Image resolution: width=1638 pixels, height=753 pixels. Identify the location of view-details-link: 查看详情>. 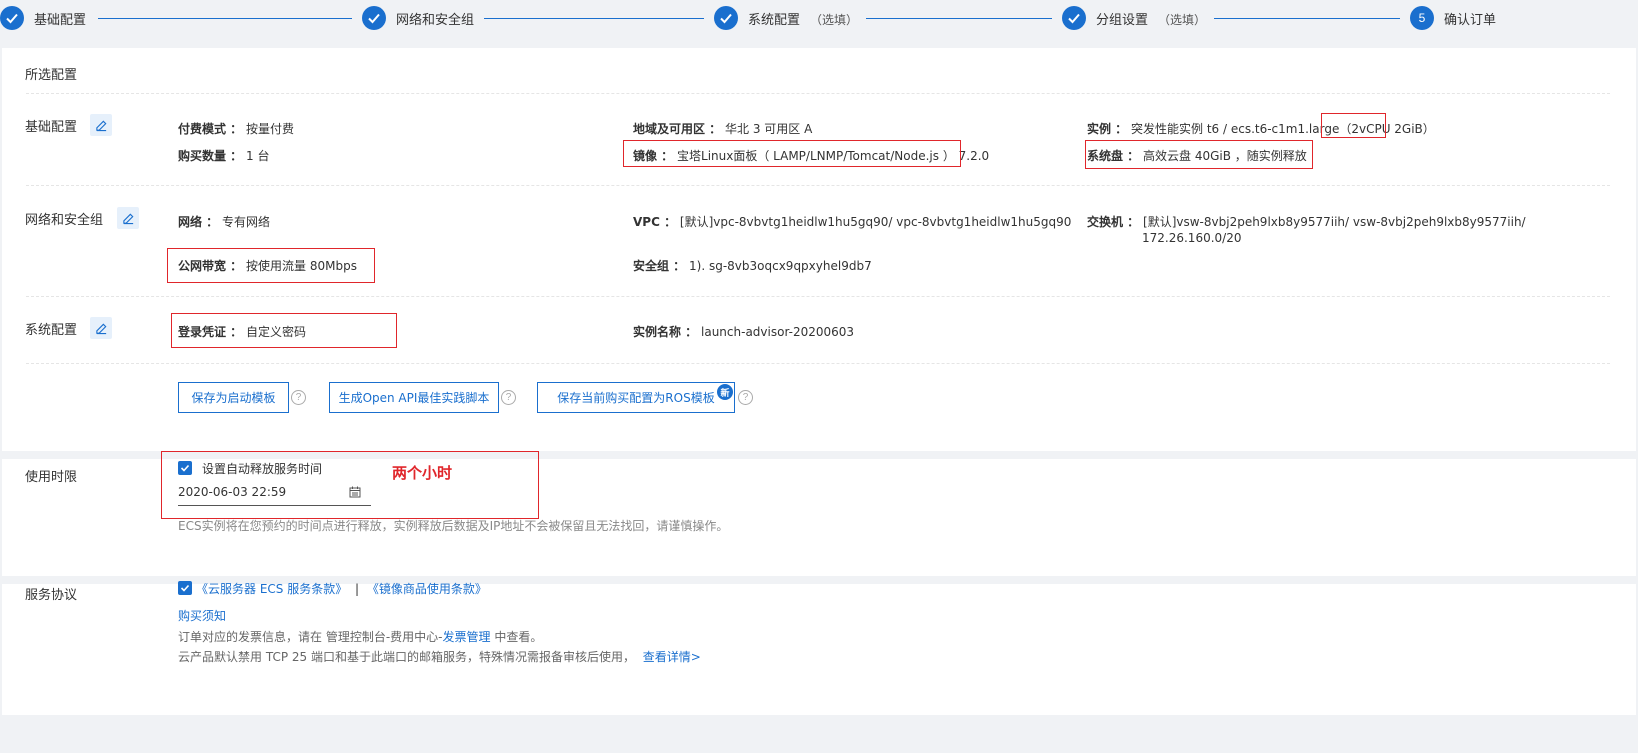
(672, 657).